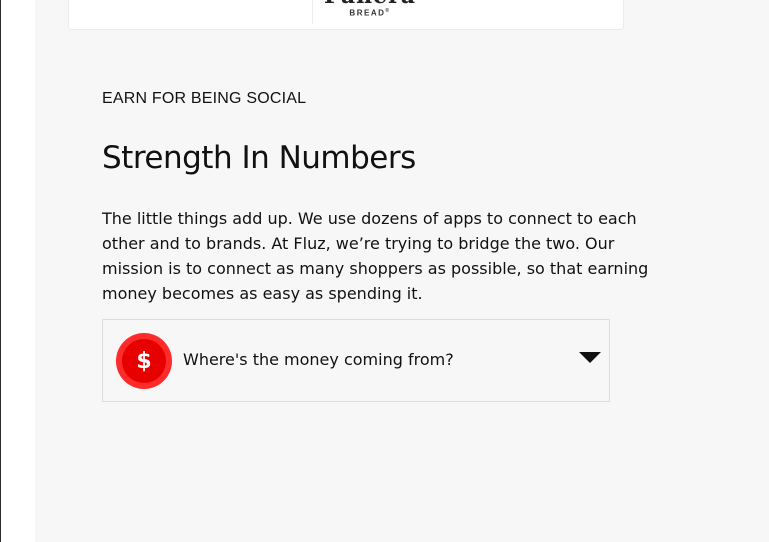 The height and width of the screenshot is (542, 769). I want to click on description-line: money becomes as easy as spending it., so click(262, 293).